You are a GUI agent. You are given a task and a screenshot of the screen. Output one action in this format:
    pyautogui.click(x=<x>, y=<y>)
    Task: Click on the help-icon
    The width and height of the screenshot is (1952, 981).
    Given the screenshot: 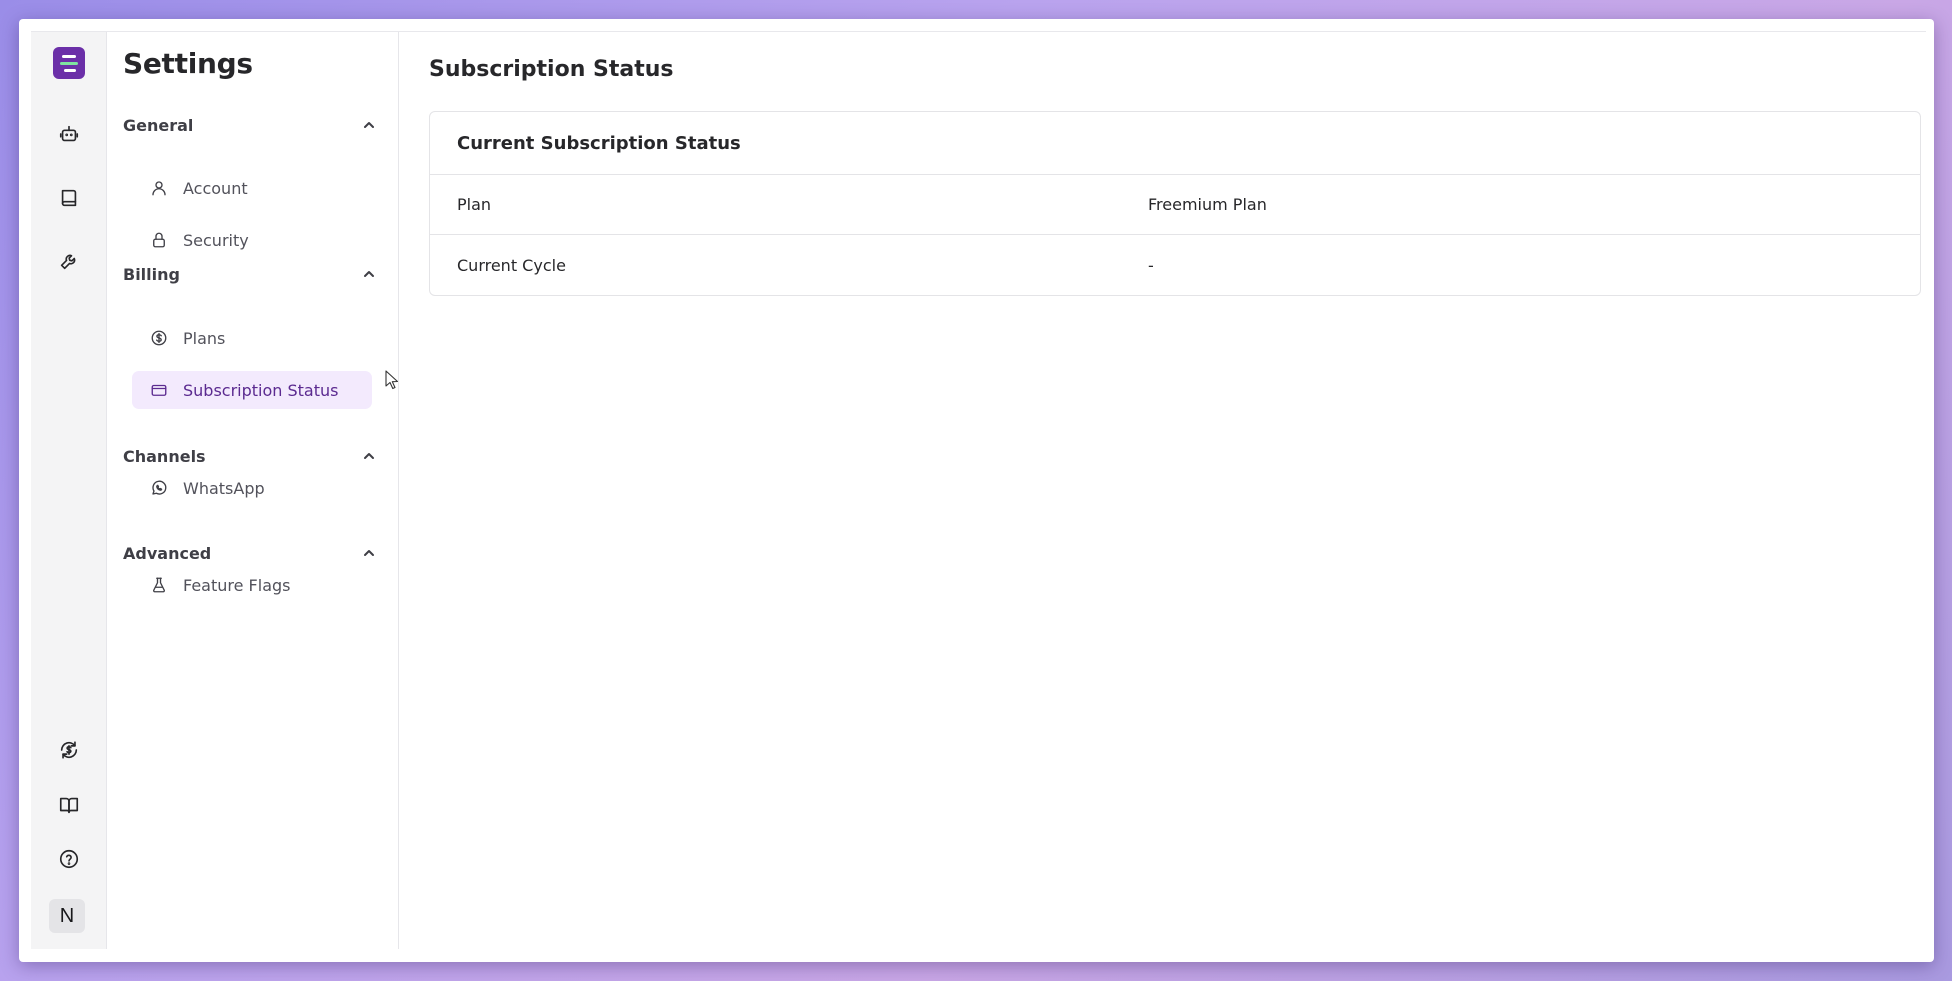 What is the action you would take?
    pyautogui.click(x=69, y=859)
    